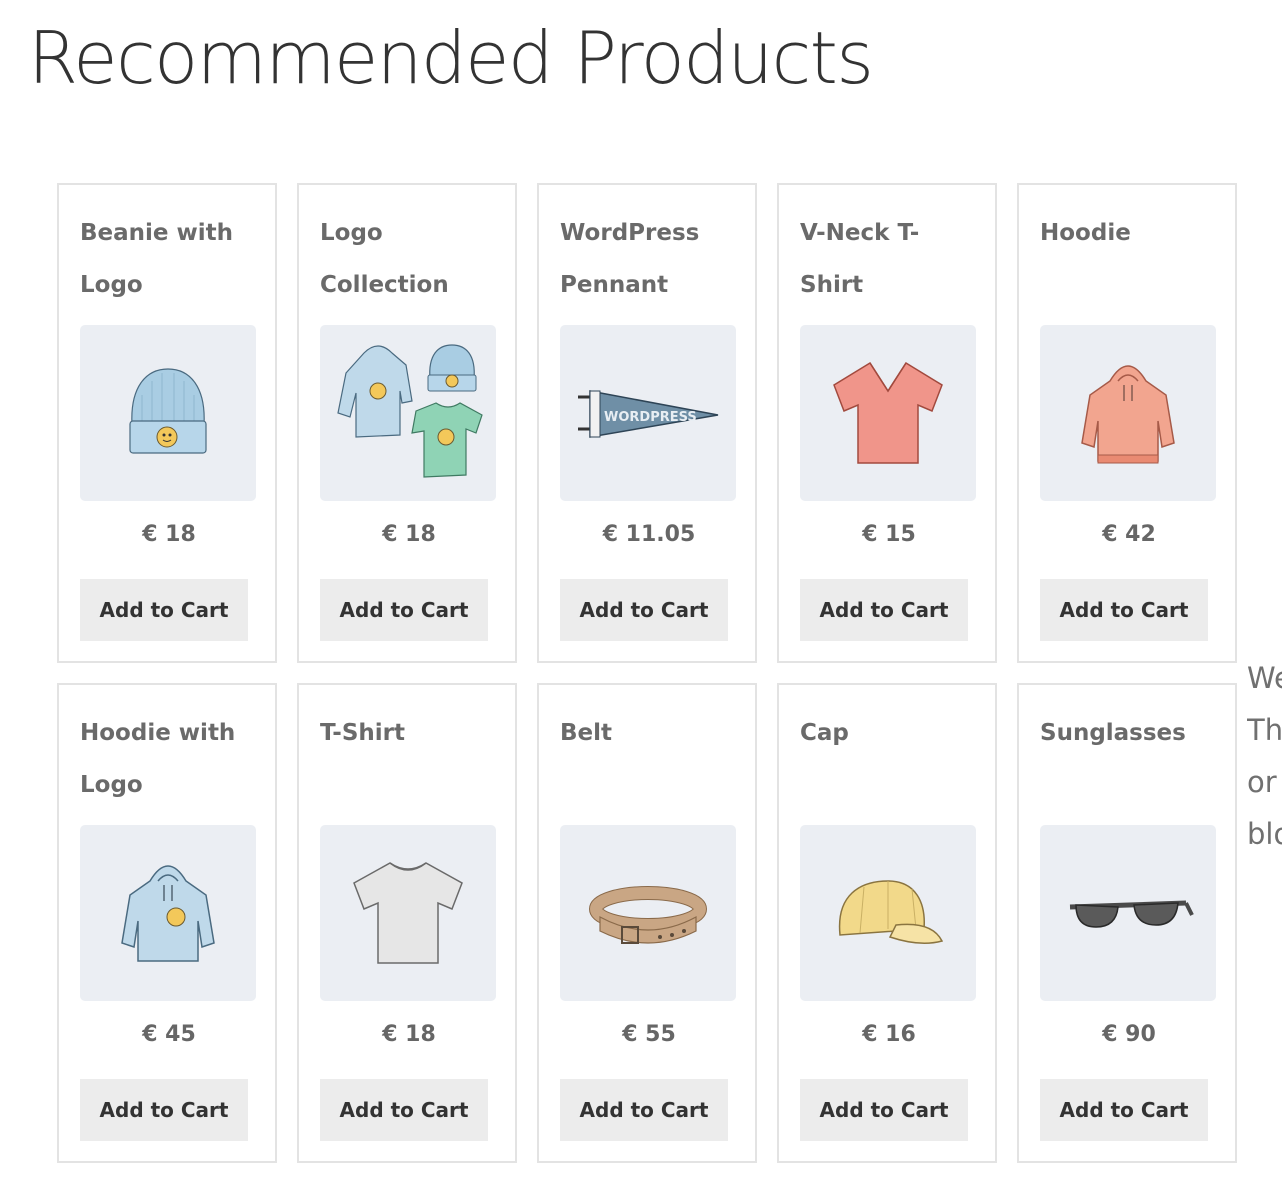  What do you see at coordinates (889, 1034) in the screenshot?
I see `product-price: € 16` at bounding box center [889, 1034].